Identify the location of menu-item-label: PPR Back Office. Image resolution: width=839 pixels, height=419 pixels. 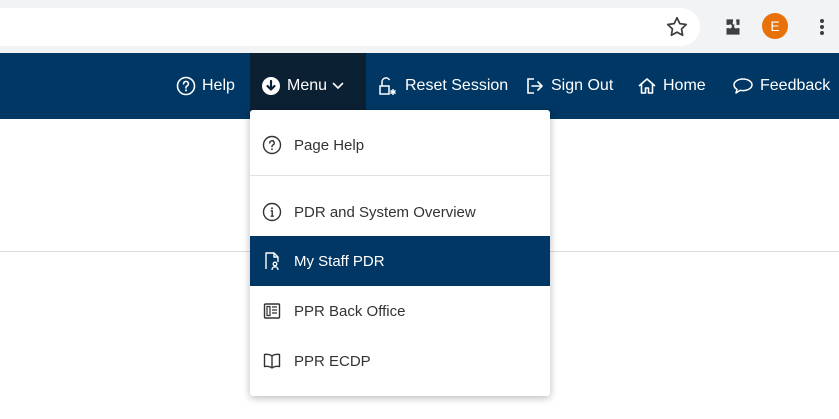
(350, 311).